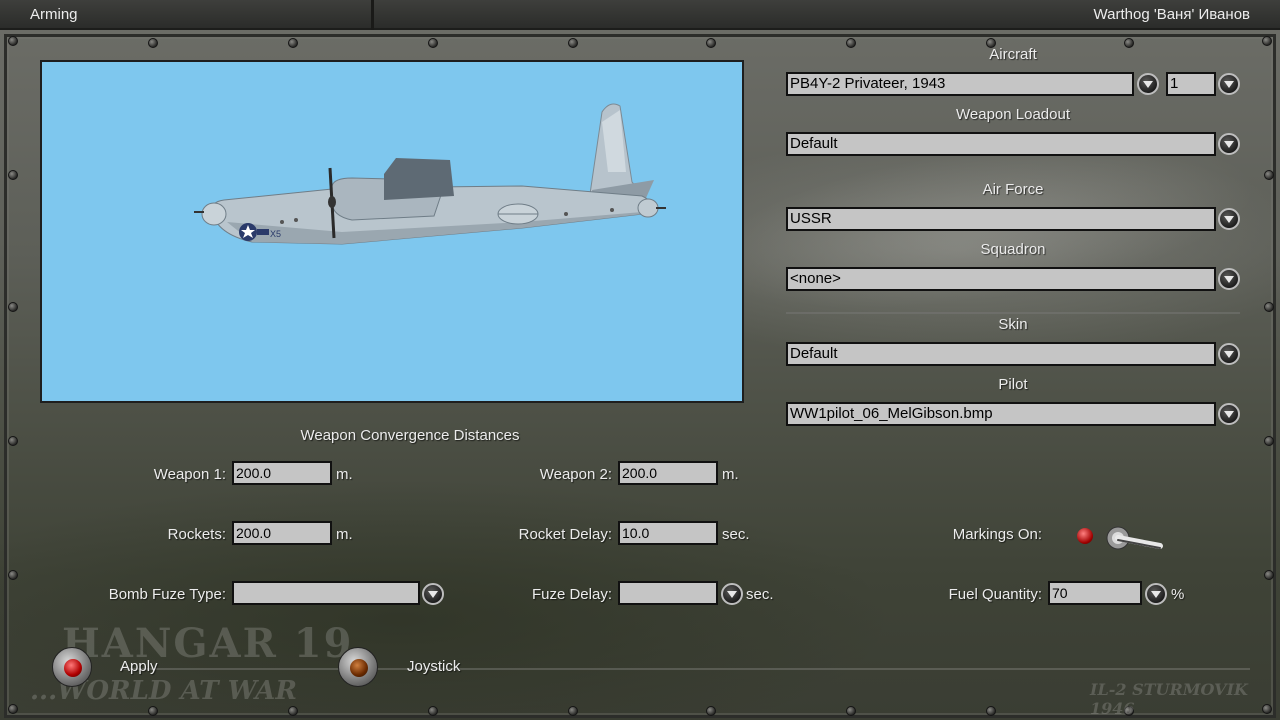 This screenshot has width=1280, height=720. I want to click on weapon-loadout-dropdown-icon, so click(1229, 144).